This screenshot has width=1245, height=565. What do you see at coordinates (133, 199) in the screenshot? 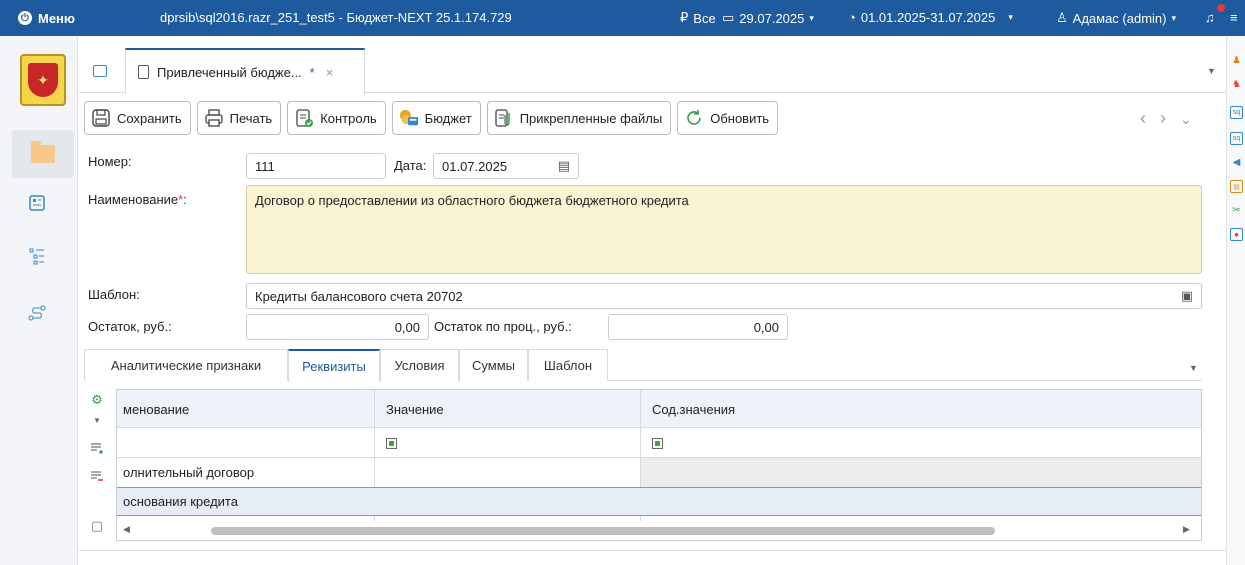
I see `name-label-text: Наименование` at bounding box center [133, 199].